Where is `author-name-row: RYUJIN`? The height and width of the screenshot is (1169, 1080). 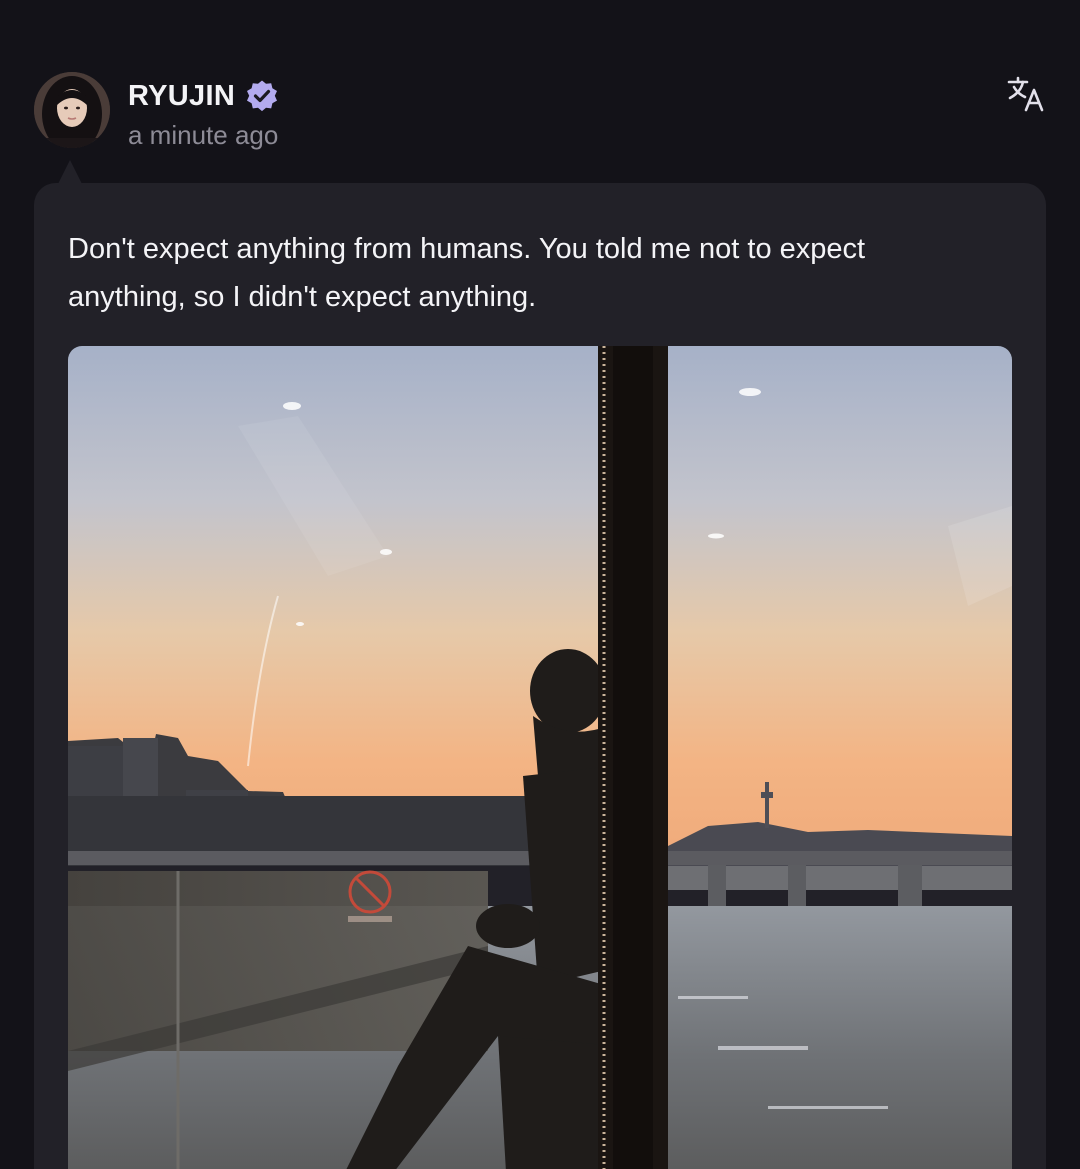
author-name-row: RYUJIN is located at coordinates (203, 96).